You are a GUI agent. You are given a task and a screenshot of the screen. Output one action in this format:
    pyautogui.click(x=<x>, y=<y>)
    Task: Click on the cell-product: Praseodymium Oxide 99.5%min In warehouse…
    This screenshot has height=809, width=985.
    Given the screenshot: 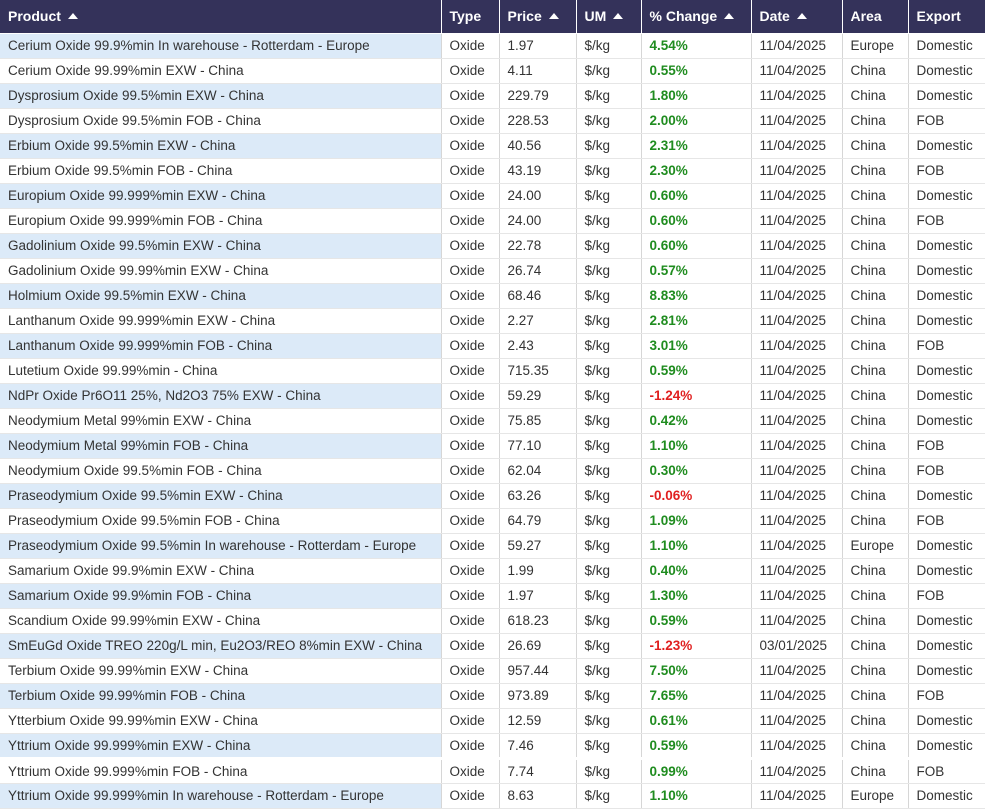 What is the action you would take?
    pyautogui.click(x=221, y=546)
    